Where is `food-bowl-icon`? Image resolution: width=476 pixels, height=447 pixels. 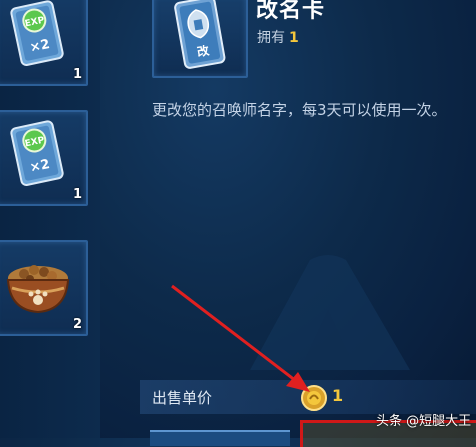
food-bowl-icon is located at coordinates (38, 289).